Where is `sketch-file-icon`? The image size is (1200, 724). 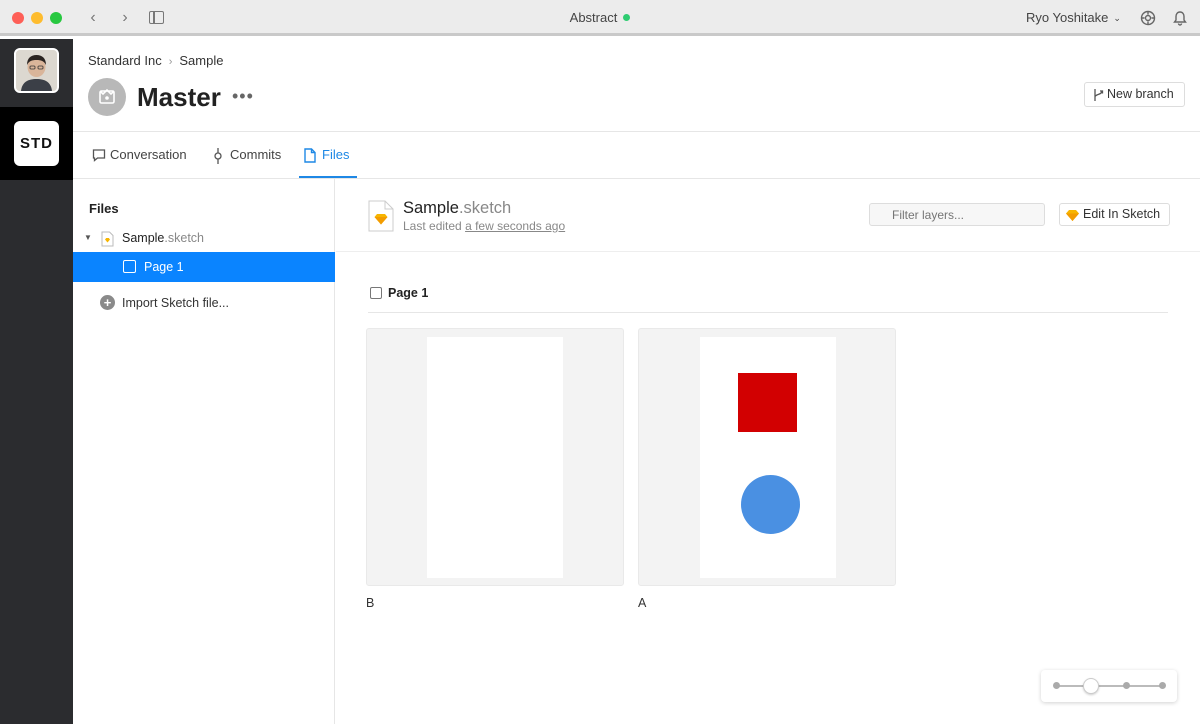 sketch-file-icon is located at coordinates (107, 240).